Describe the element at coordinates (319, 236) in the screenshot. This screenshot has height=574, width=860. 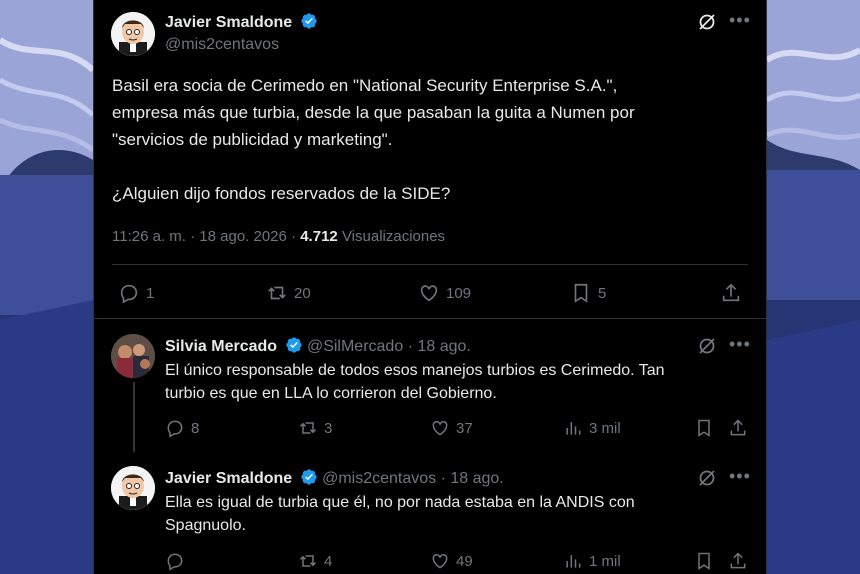
I see `views-count: 4.712` at that location.